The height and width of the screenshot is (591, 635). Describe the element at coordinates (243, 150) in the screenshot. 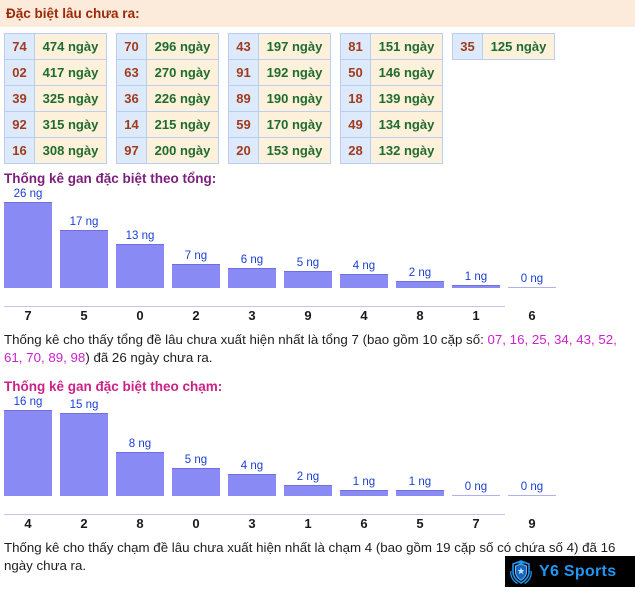

I see `gan-number-cell: 20` at that location.